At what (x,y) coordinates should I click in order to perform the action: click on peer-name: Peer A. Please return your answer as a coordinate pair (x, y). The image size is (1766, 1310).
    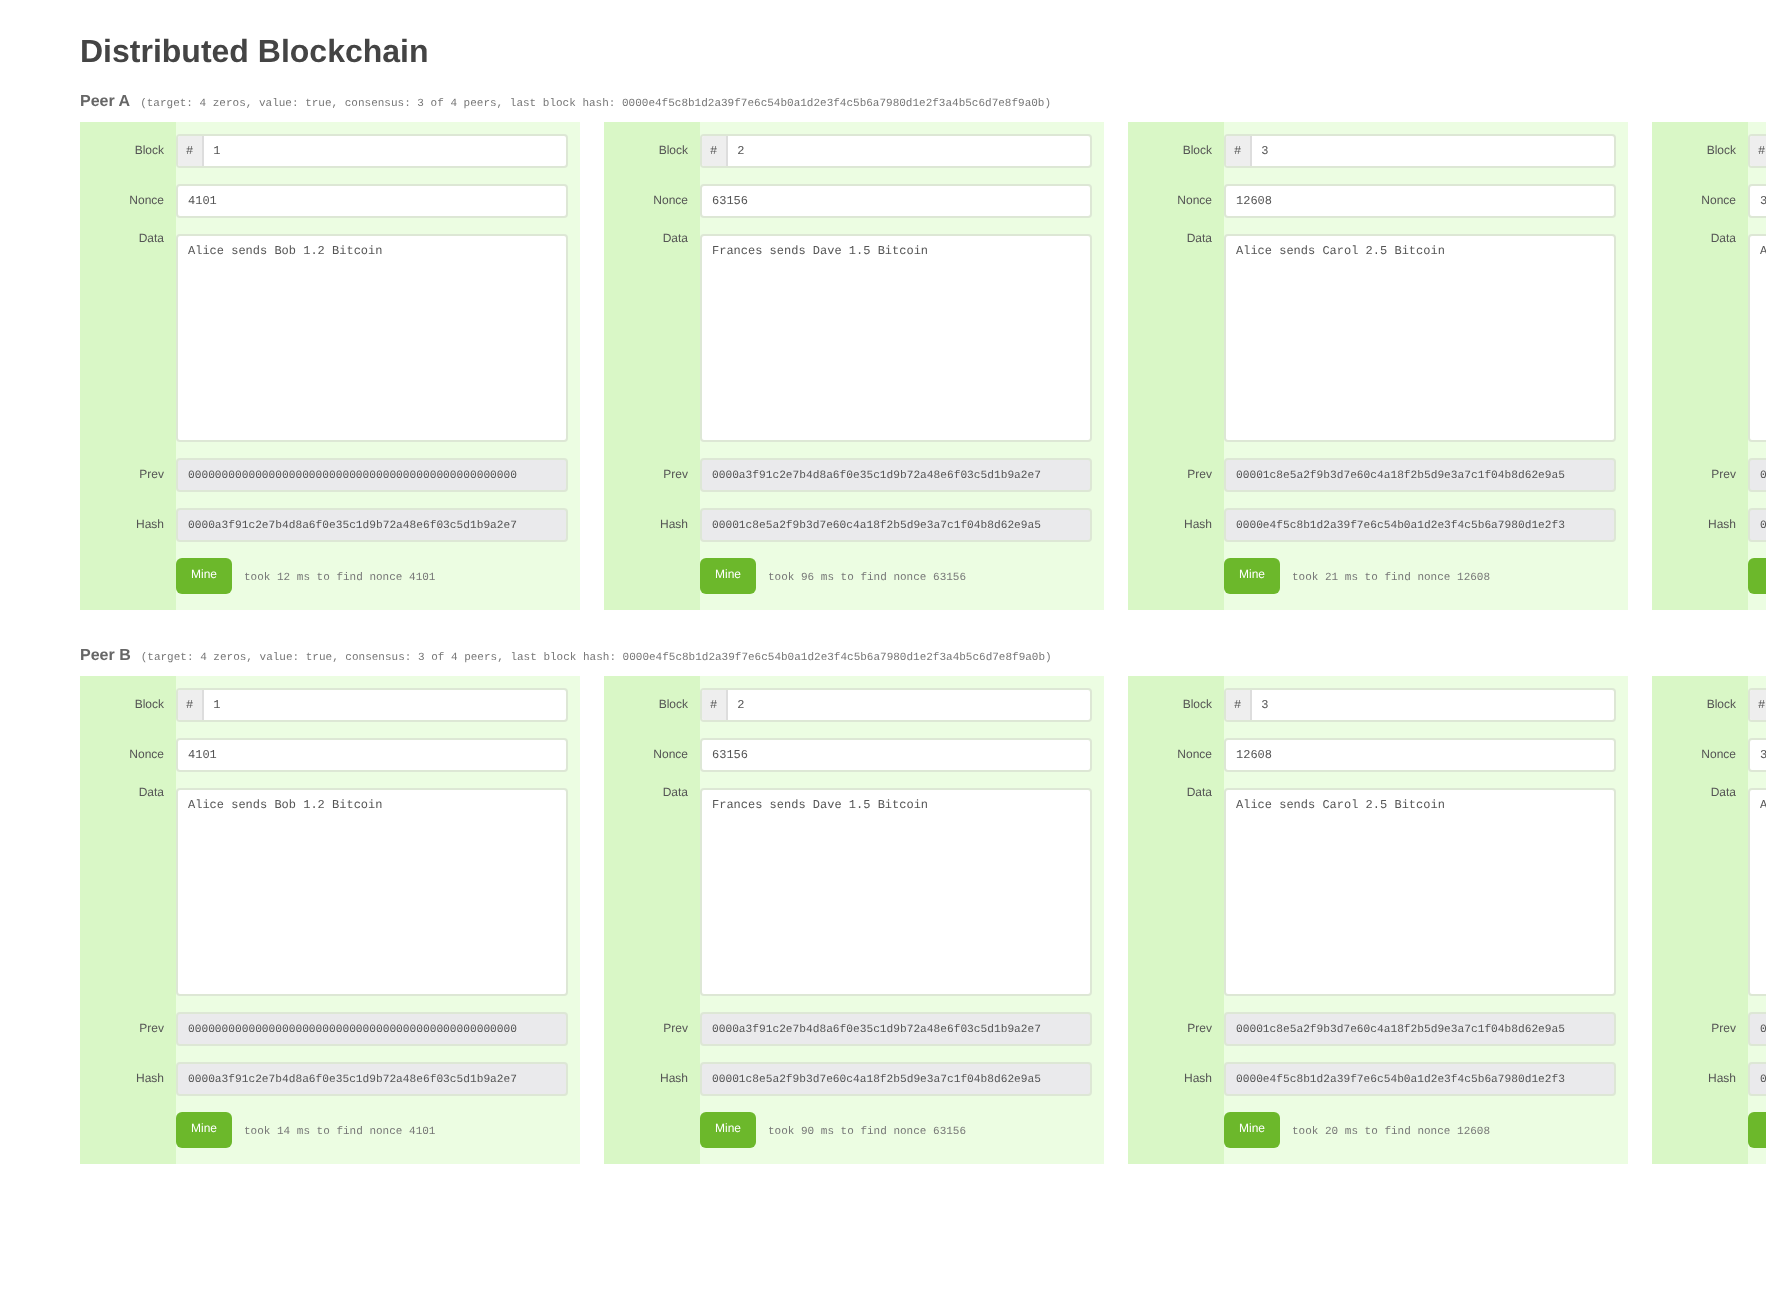
    Looking at the image, I should click on (105, 101).